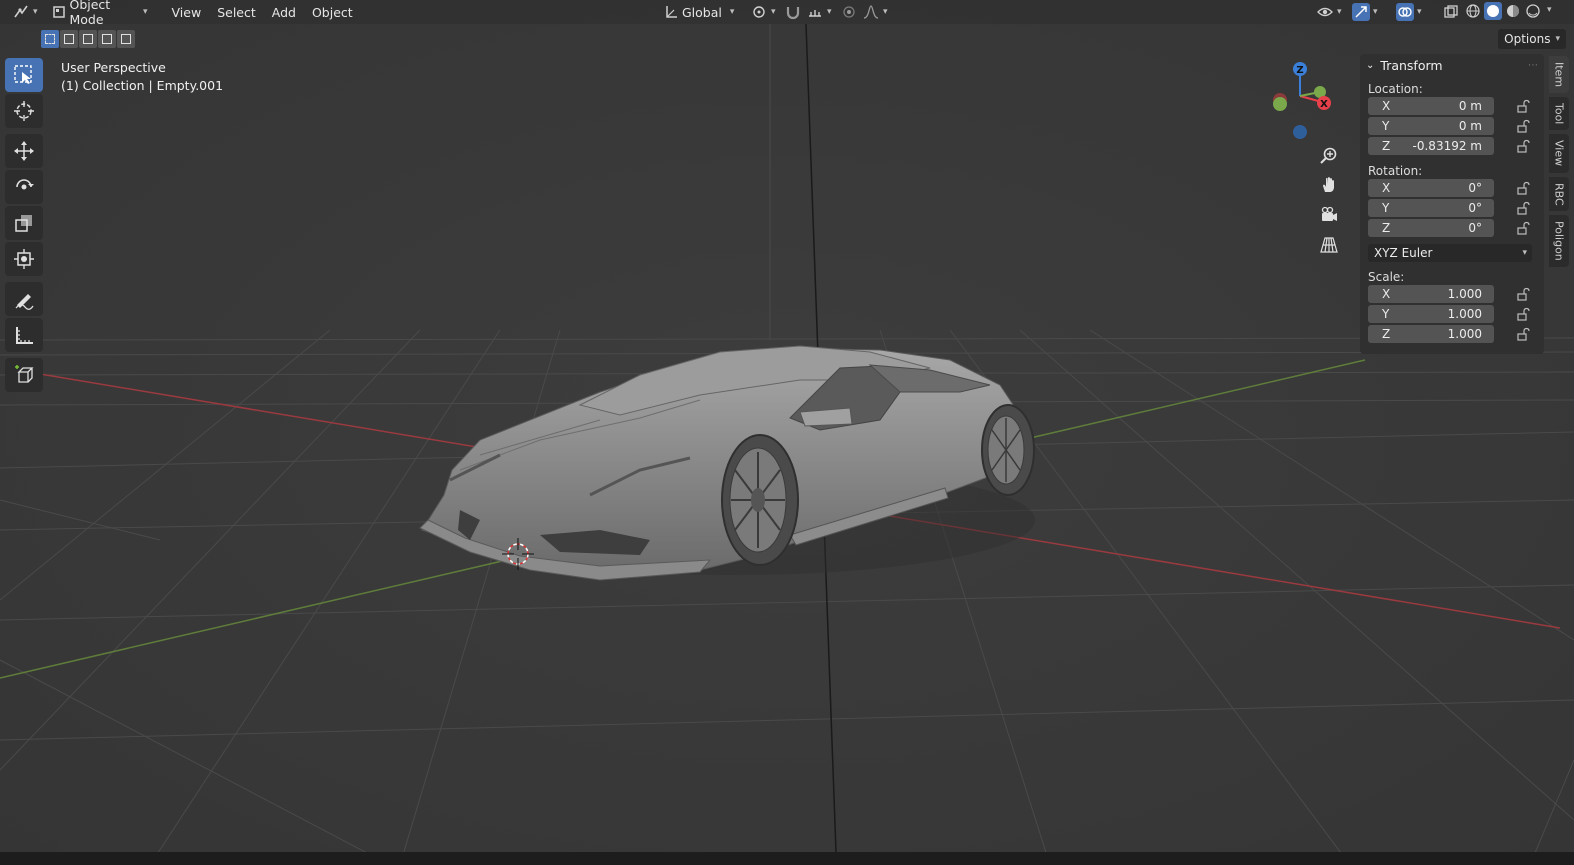 Image resolution: width=1574 pixels, height=865 pixels. What do you see at coordinates (1533, 65) in the screenshot?
I see `drag-handle-icon: ⋯` at bounding box center [1533, 65].